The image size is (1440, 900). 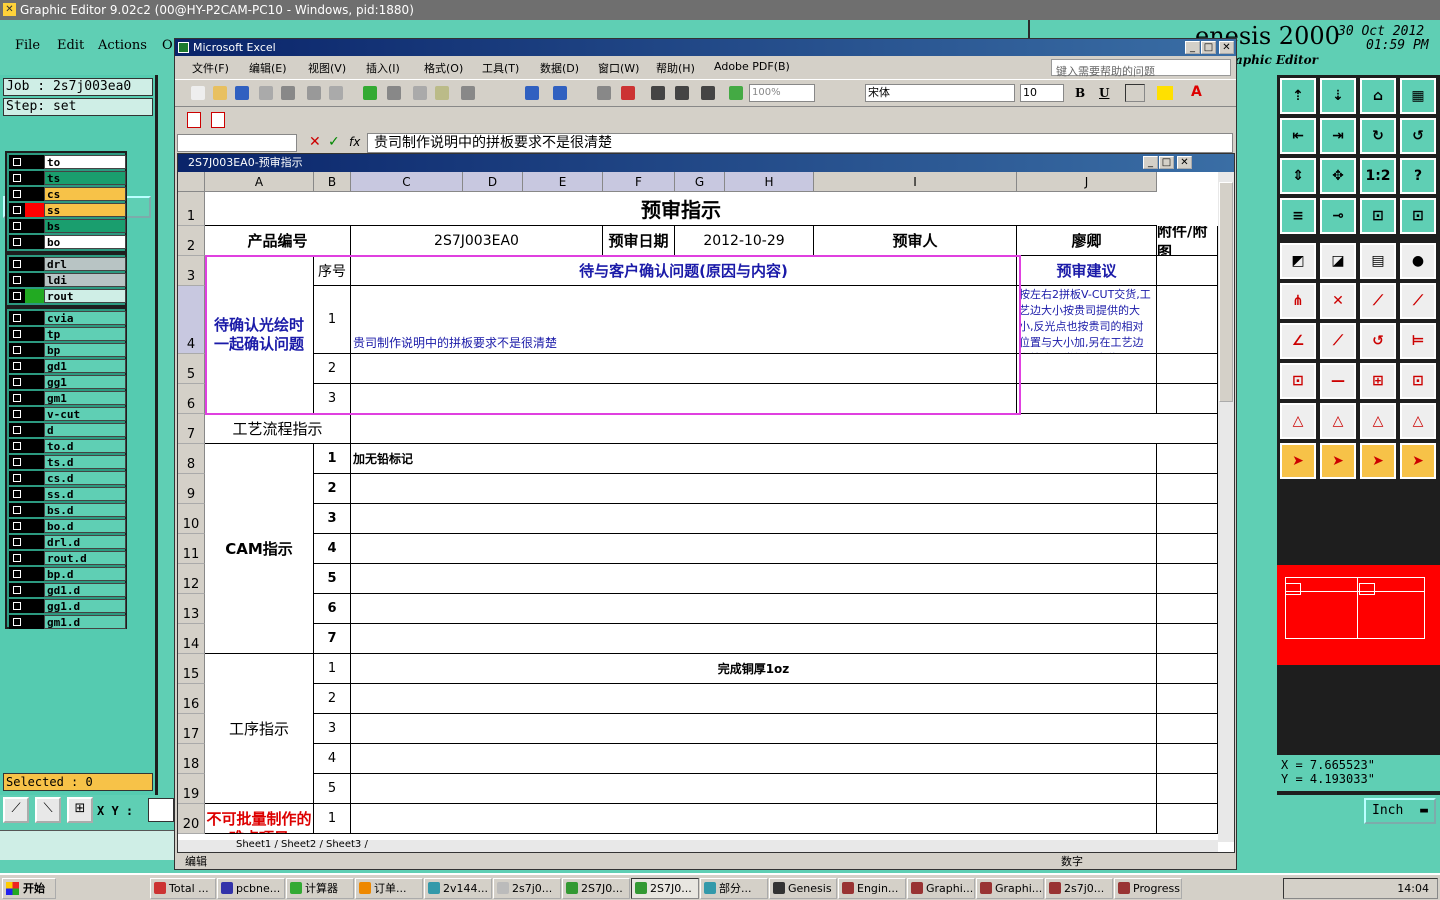 I want to click on process-cell, so click(x=784, y=429).